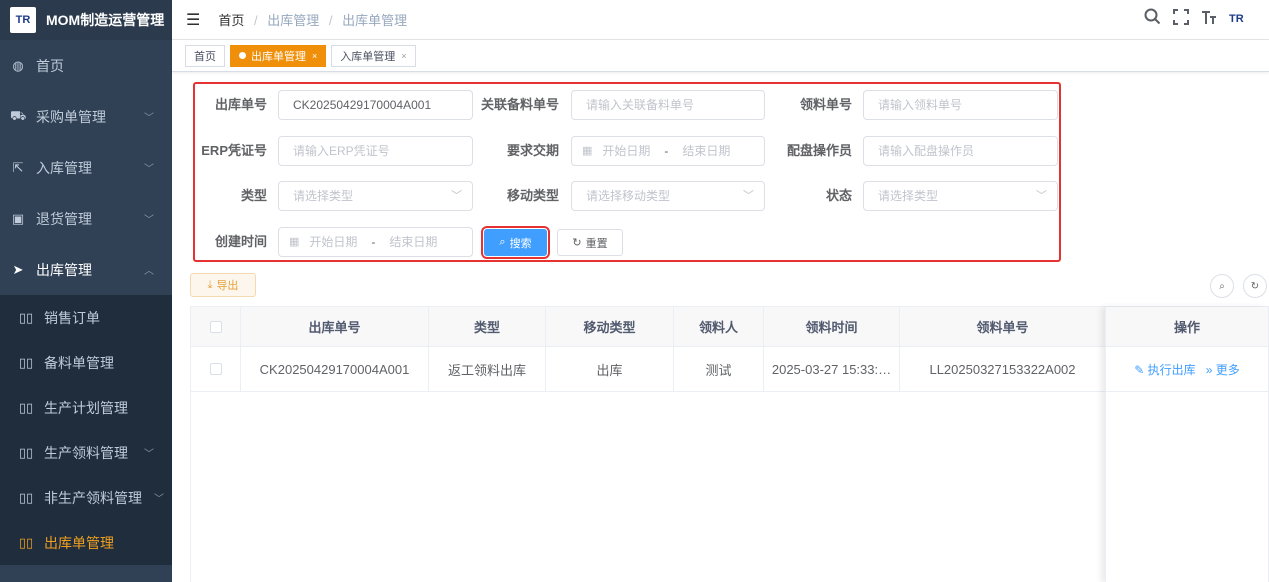 This screenshot has height=582, width=1269. I want to click on active-dot-icon, so click(242, 55).